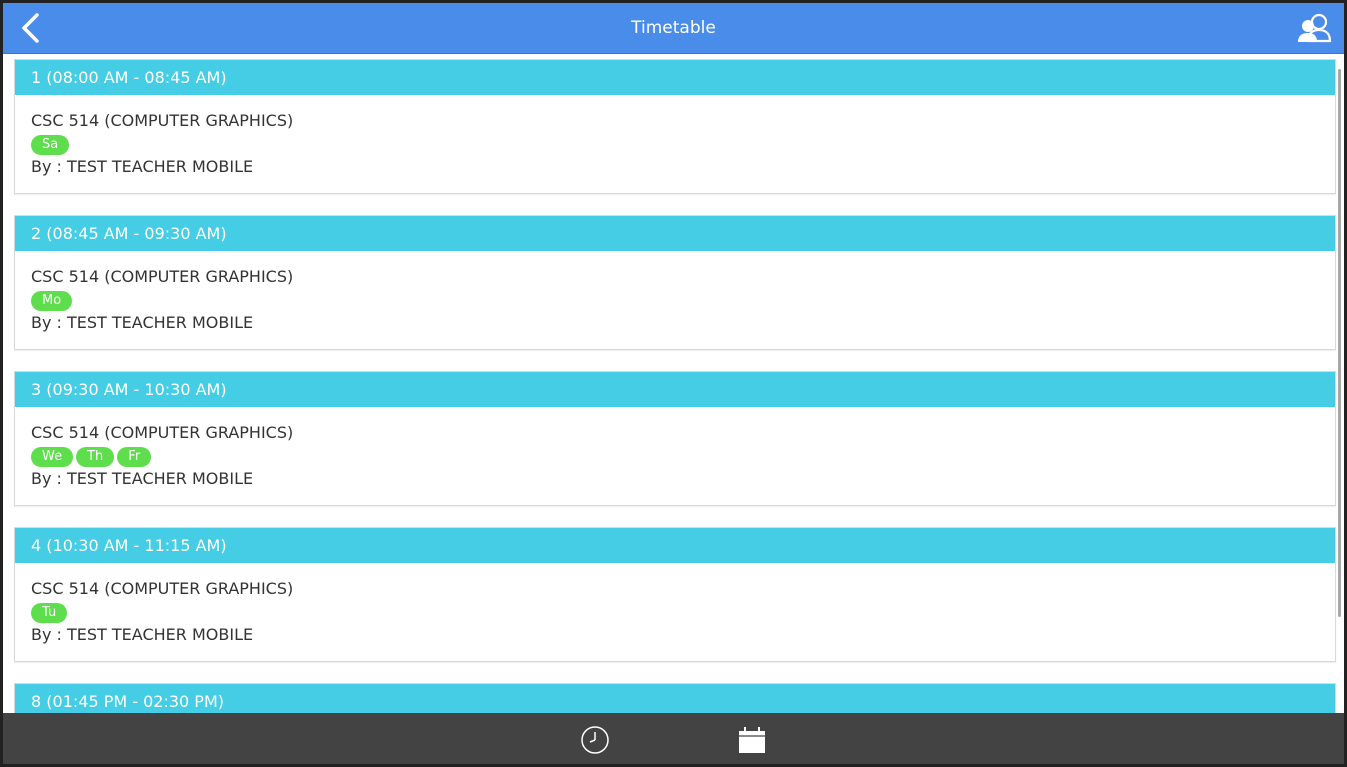 The image size is (1347, 767). I want to click on app-header: Timetable, so click(673, 28).